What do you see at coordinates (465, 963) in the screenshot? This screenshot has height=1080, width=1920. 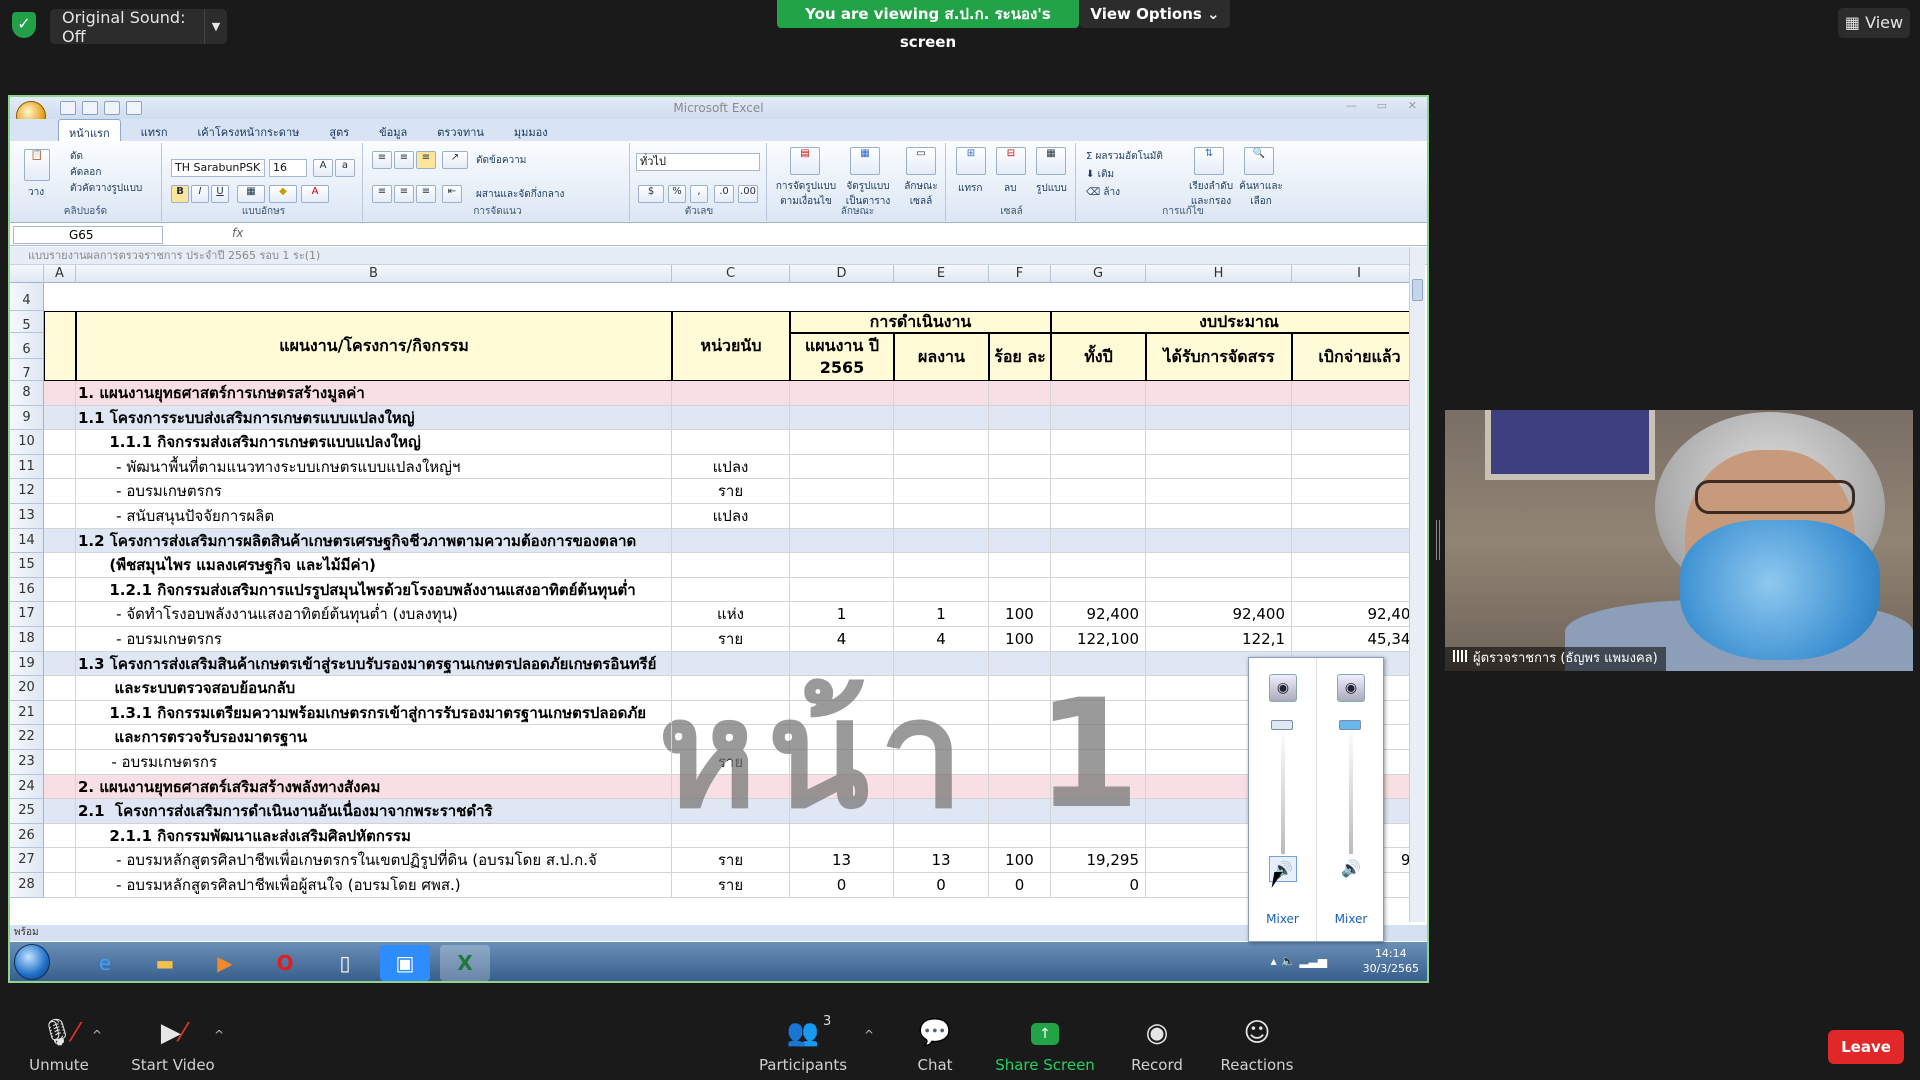 I see `excel-app-icon: X` at bounding box center [465, 963].